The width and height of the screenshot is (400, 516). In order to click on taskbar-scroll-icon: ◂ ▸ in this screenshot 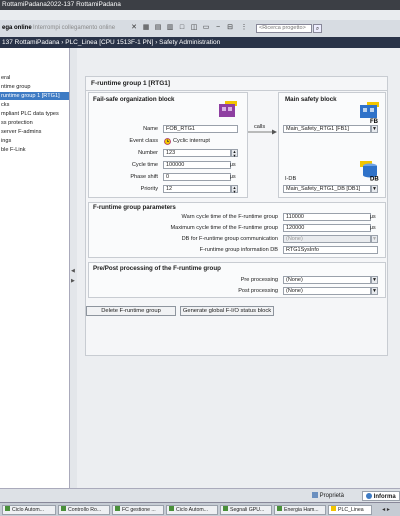, I will do `click(386, 510)`.